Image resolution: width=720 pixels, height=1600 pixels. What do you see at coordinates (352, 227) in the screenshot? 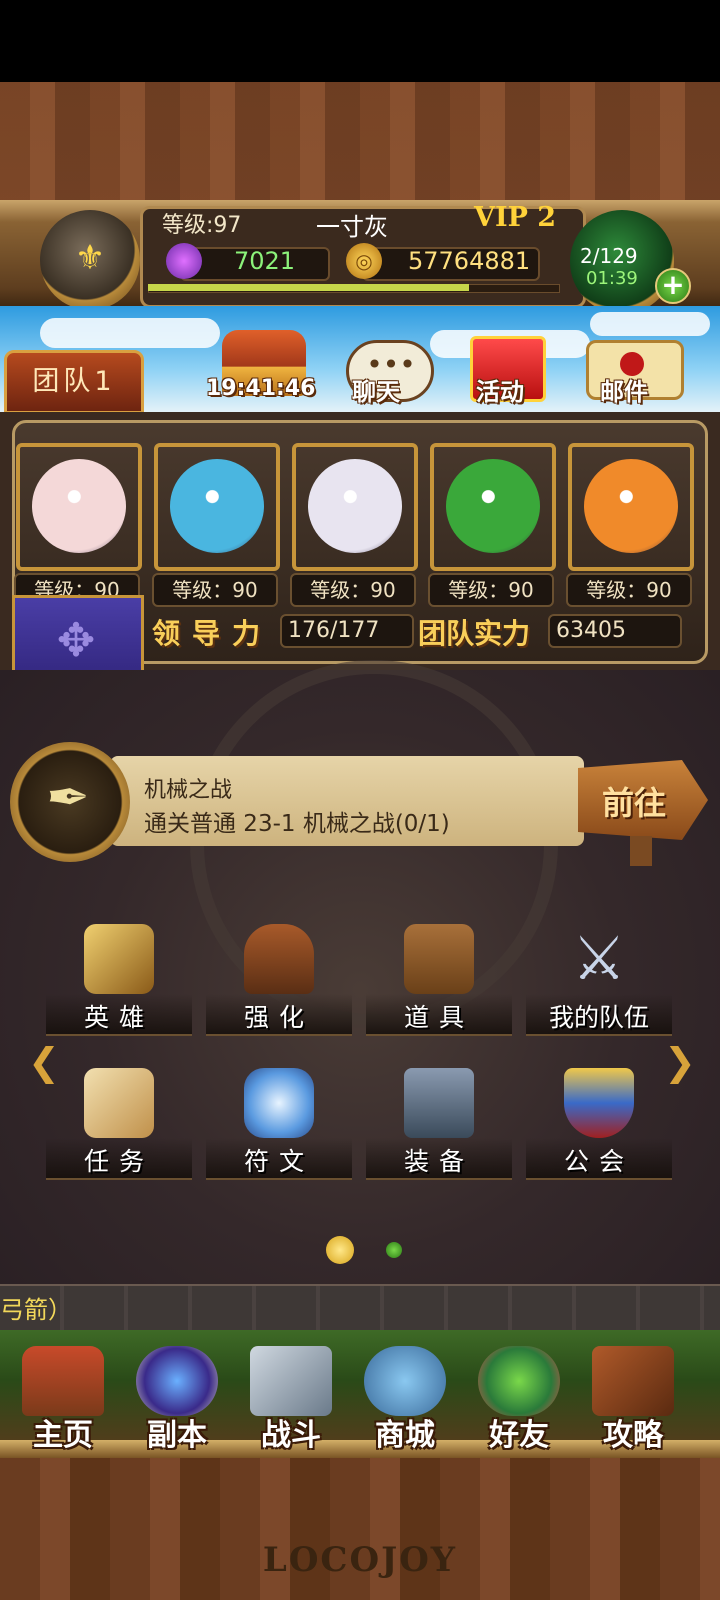
I see `player-name: 一寸灰` at bounding box center [352, 227].